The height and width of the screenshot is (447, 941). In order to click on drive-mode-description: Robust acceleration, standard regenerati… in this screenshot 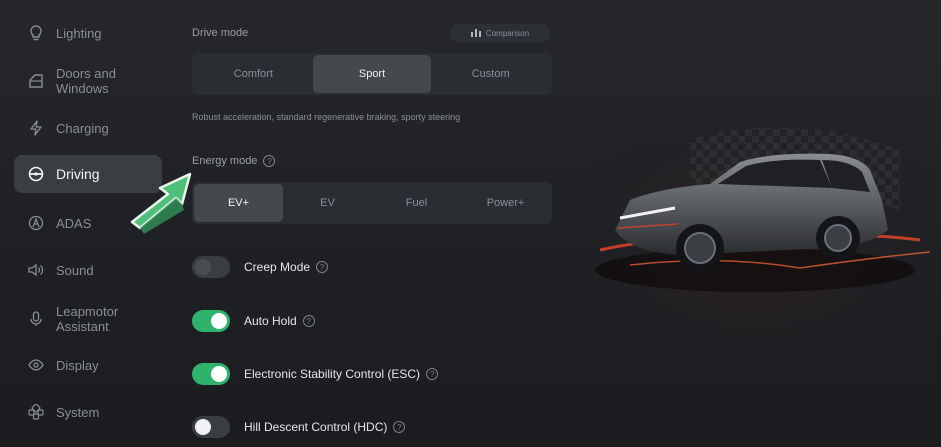, I will do `click(326, 117)`.